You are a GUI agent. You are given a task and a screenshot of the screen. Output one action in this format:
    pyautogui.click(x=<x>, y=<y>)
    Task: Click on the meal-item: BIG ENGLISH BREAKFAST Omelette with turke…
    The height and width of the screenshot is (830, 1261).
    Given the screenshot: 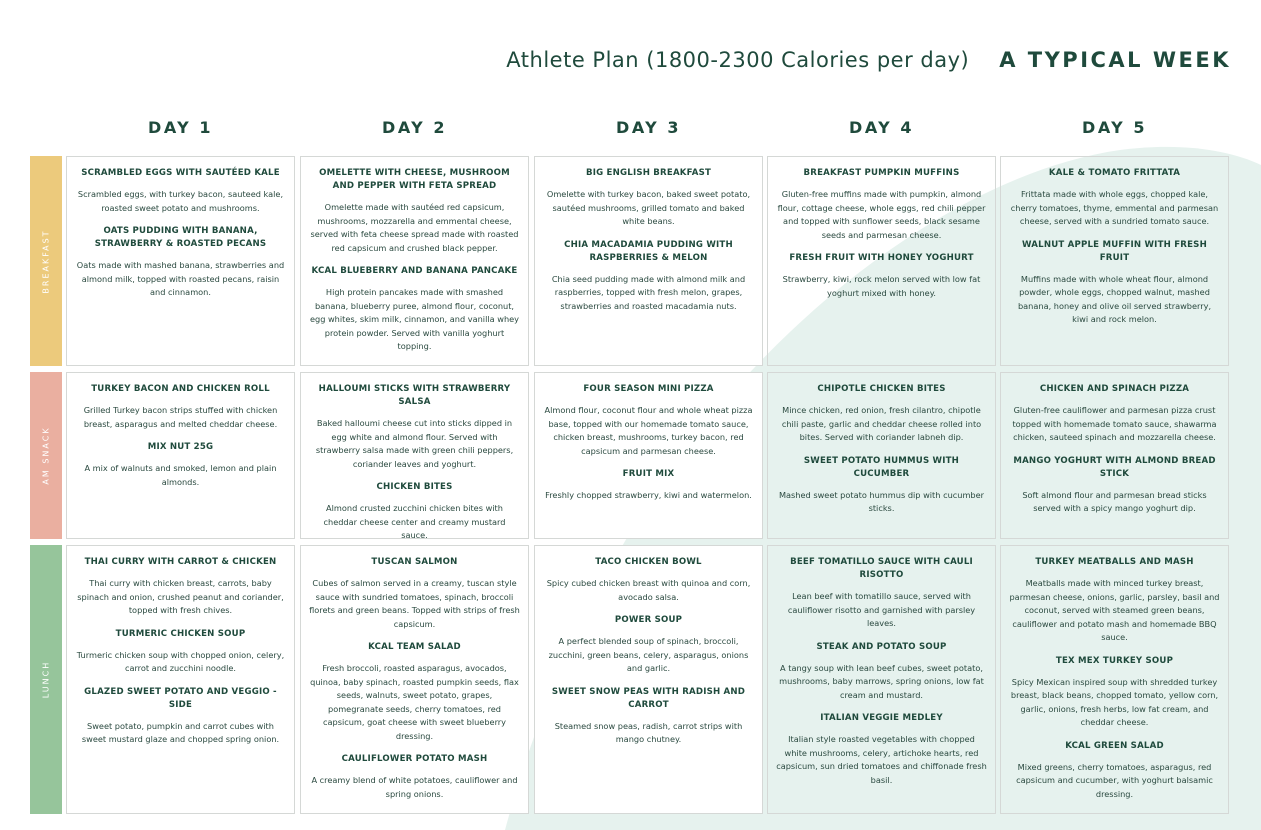 What is the action you would take?
    pyautogui.click(x=648, y=198)
    